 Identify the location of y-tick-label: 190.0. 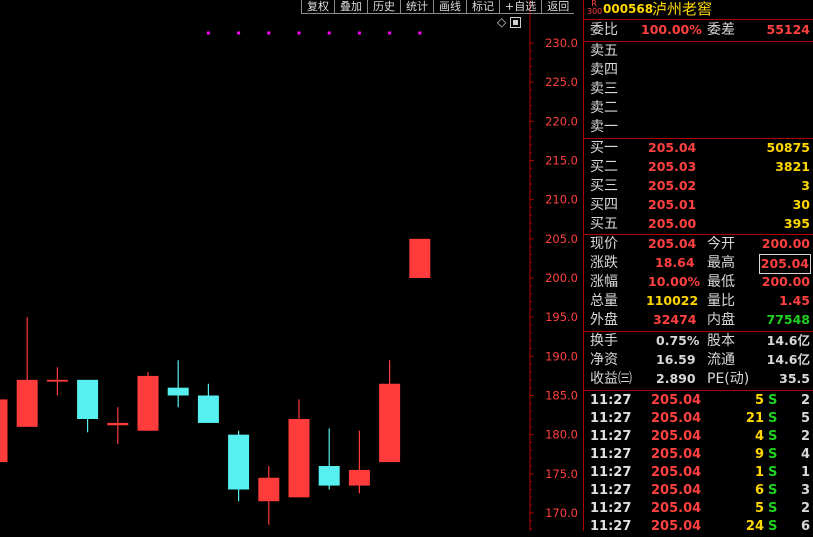
(561, 356).